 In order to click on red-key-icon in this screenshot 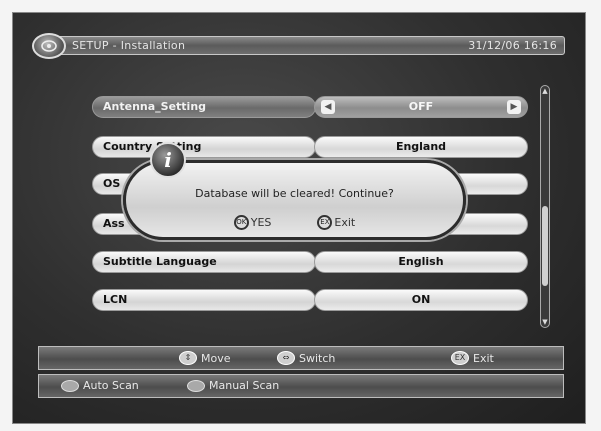, I will do `click(70, 385)`.